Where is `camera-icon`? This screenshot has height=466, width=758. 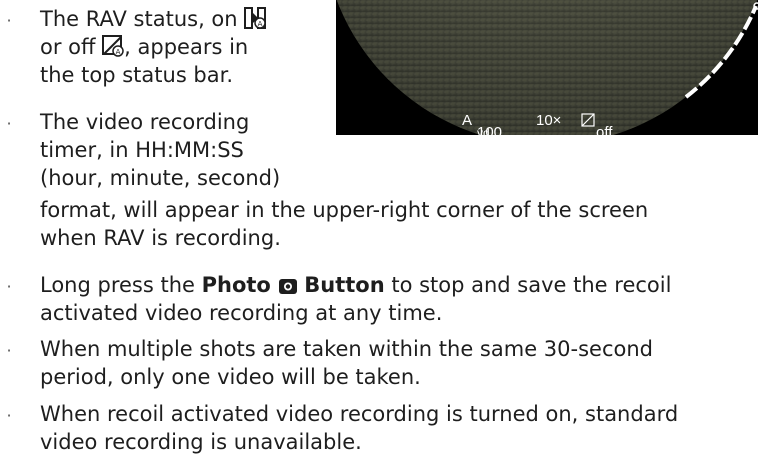
camera-icon is located at coordinates (287, 286).